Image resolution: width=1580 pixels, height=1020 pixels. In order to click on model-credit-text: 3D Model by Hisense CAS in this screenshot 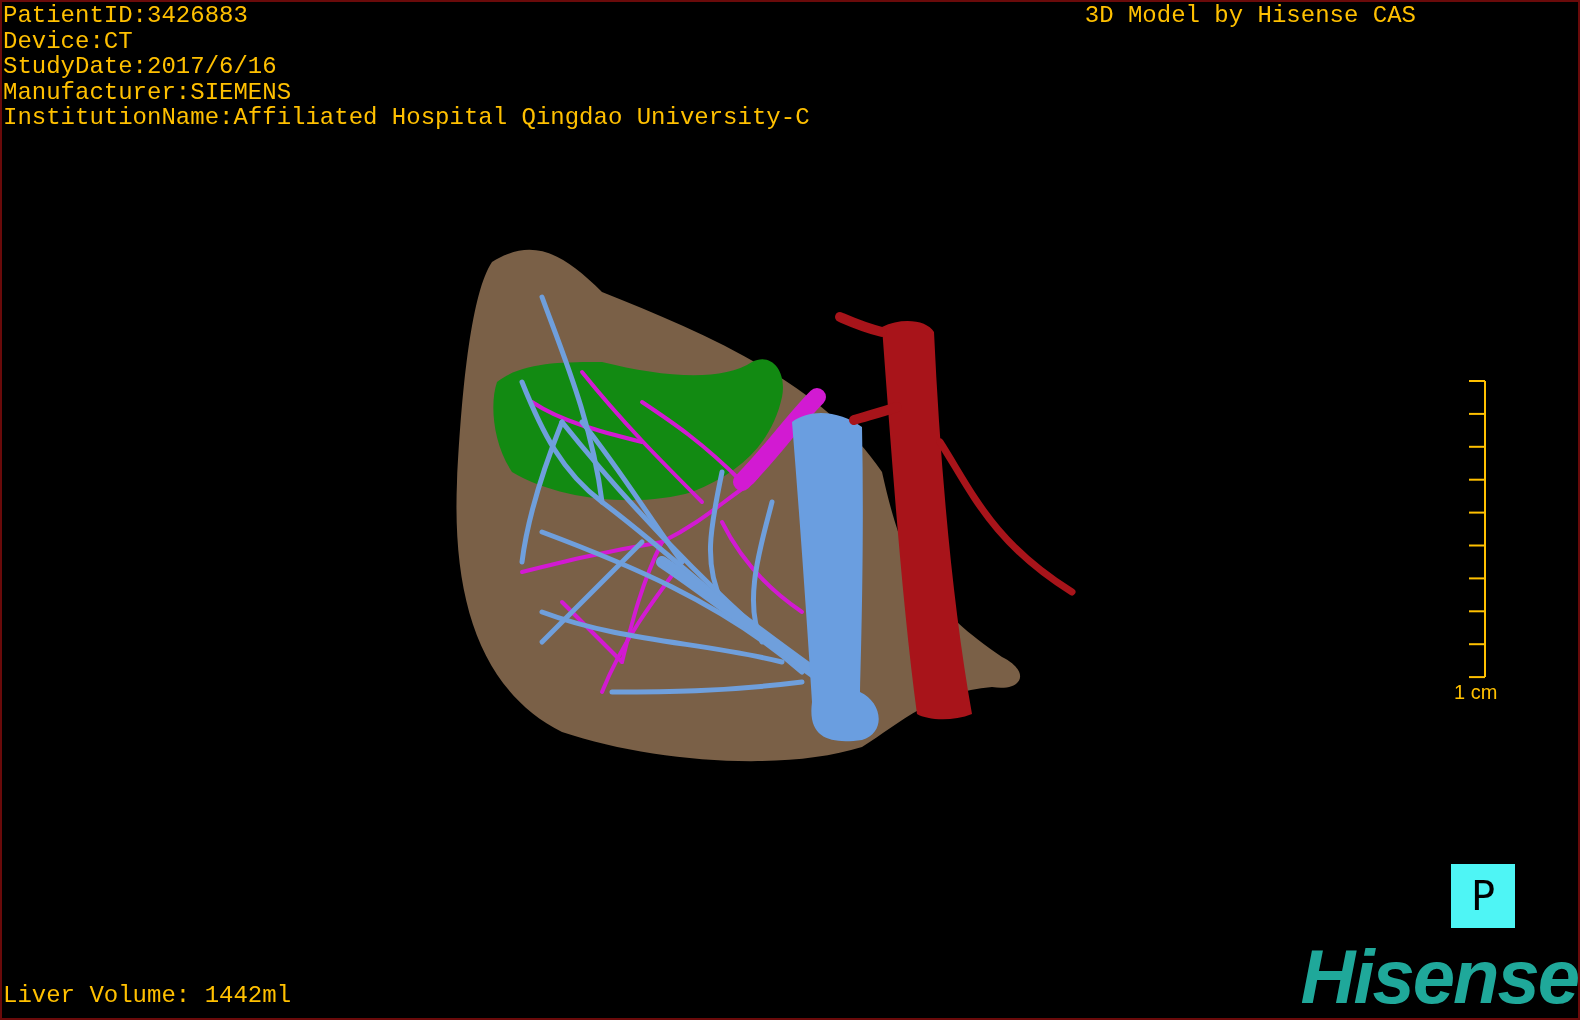, I will do `click(1250, 17)`.